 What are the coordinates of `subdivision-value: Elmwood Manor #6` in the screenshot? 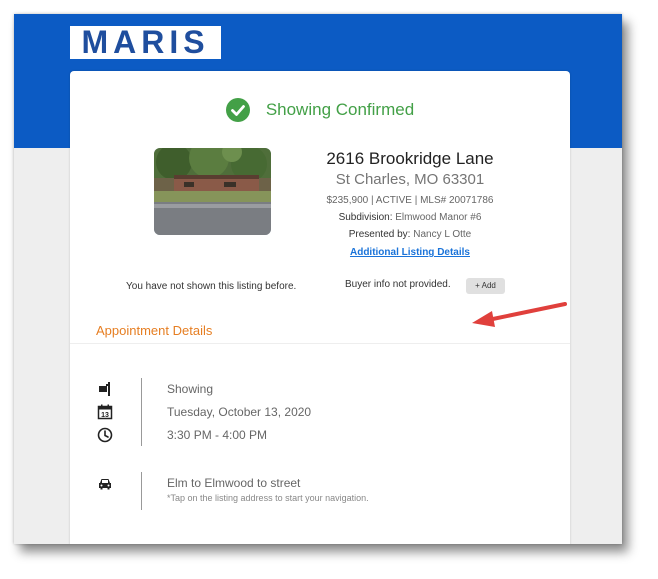 It's located at (438, 217).